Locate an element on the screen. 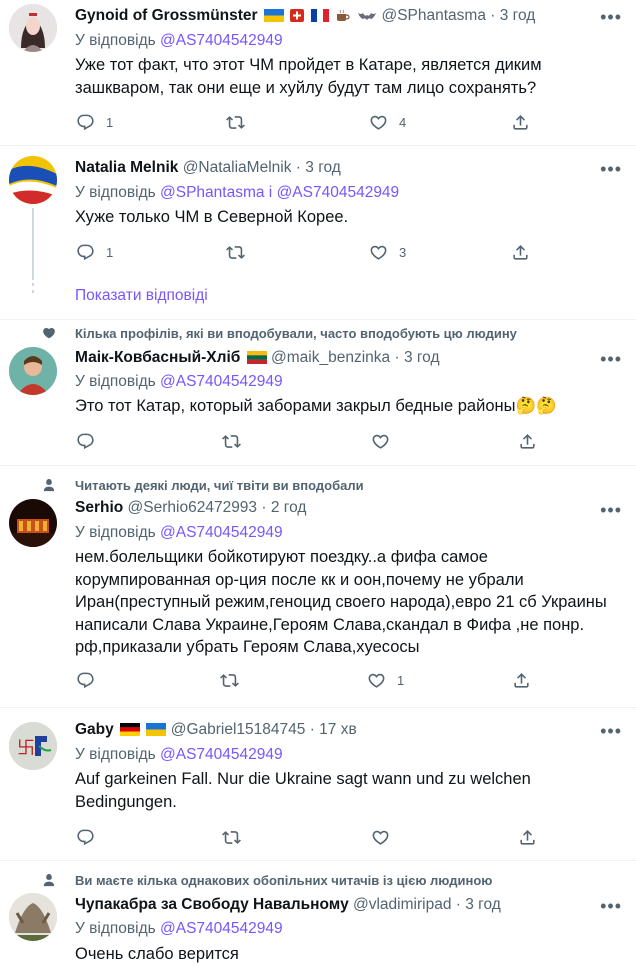 Image resolution: width=636 pixels, height=966 pixels. like-count: 1 is located at coordinates (401, 680).